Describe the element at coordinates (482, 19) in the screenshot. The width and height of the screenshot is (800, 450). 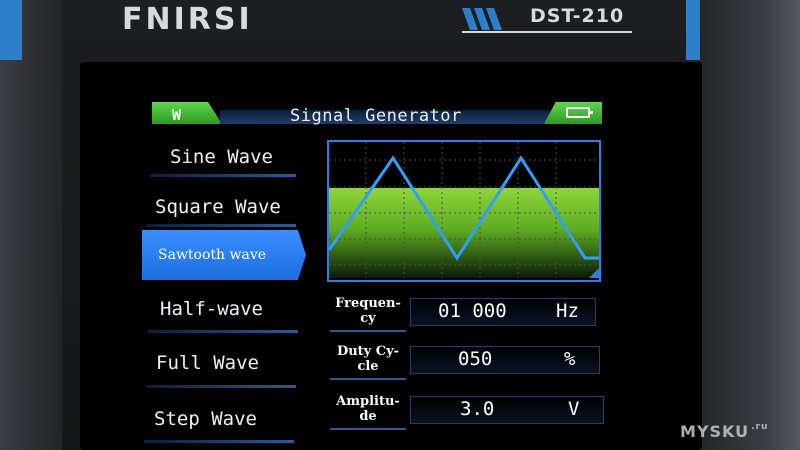
I see `model-stripes-icon` at that location.